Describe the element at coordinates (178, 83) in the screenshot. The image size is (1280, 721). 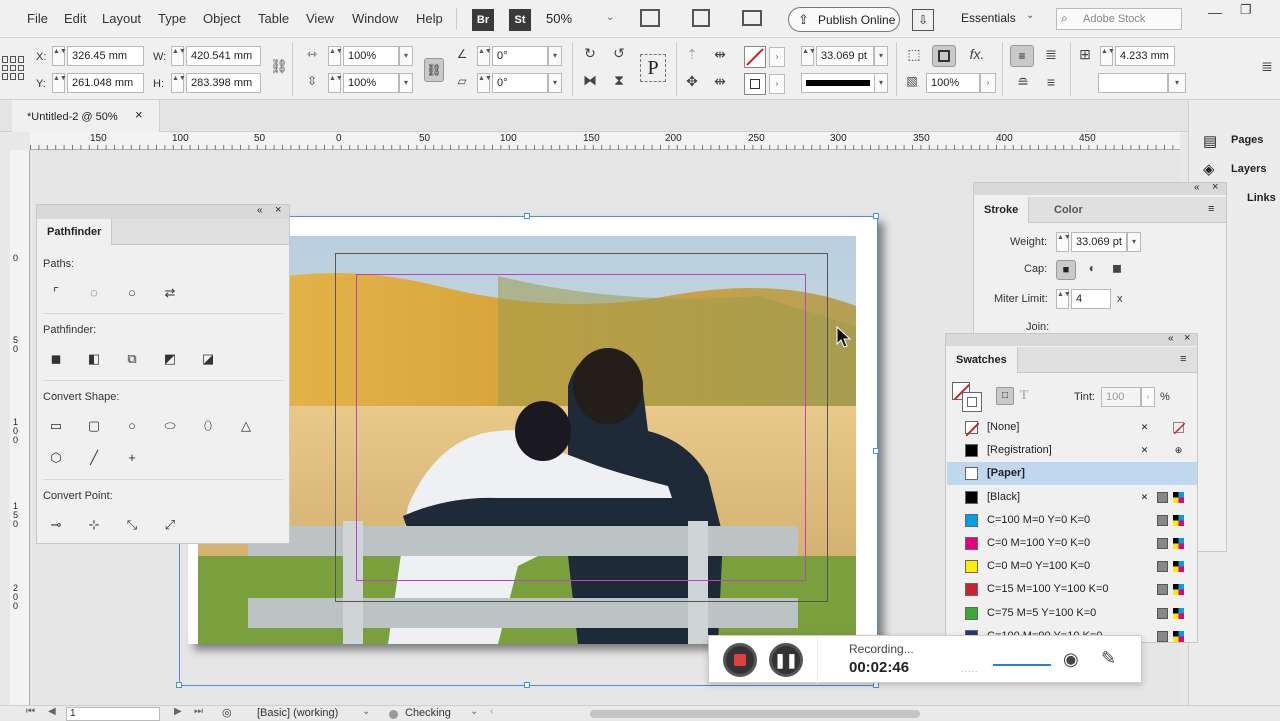
I see `h-stepper: ▲▼` at that location.